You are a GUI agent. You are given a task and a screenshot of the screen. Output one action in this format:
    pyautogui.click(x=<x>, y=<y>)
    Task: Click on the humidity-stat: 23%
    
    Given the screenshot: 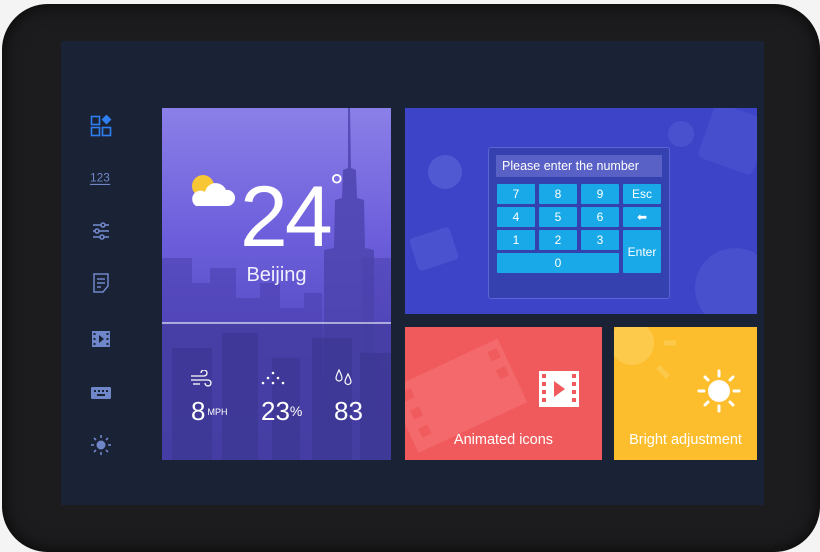 What is the action you would take?
    pyautogui.click(x=281, y=411)
    